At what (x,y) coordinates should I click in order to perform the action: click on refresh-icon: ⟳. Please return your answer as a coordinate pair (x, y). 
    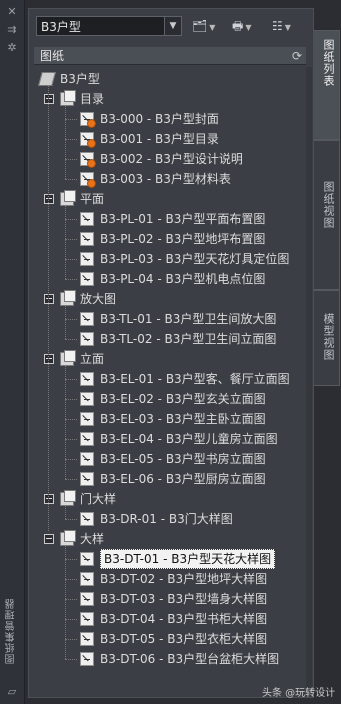
    Looking at the image, I should click on (297, 56).